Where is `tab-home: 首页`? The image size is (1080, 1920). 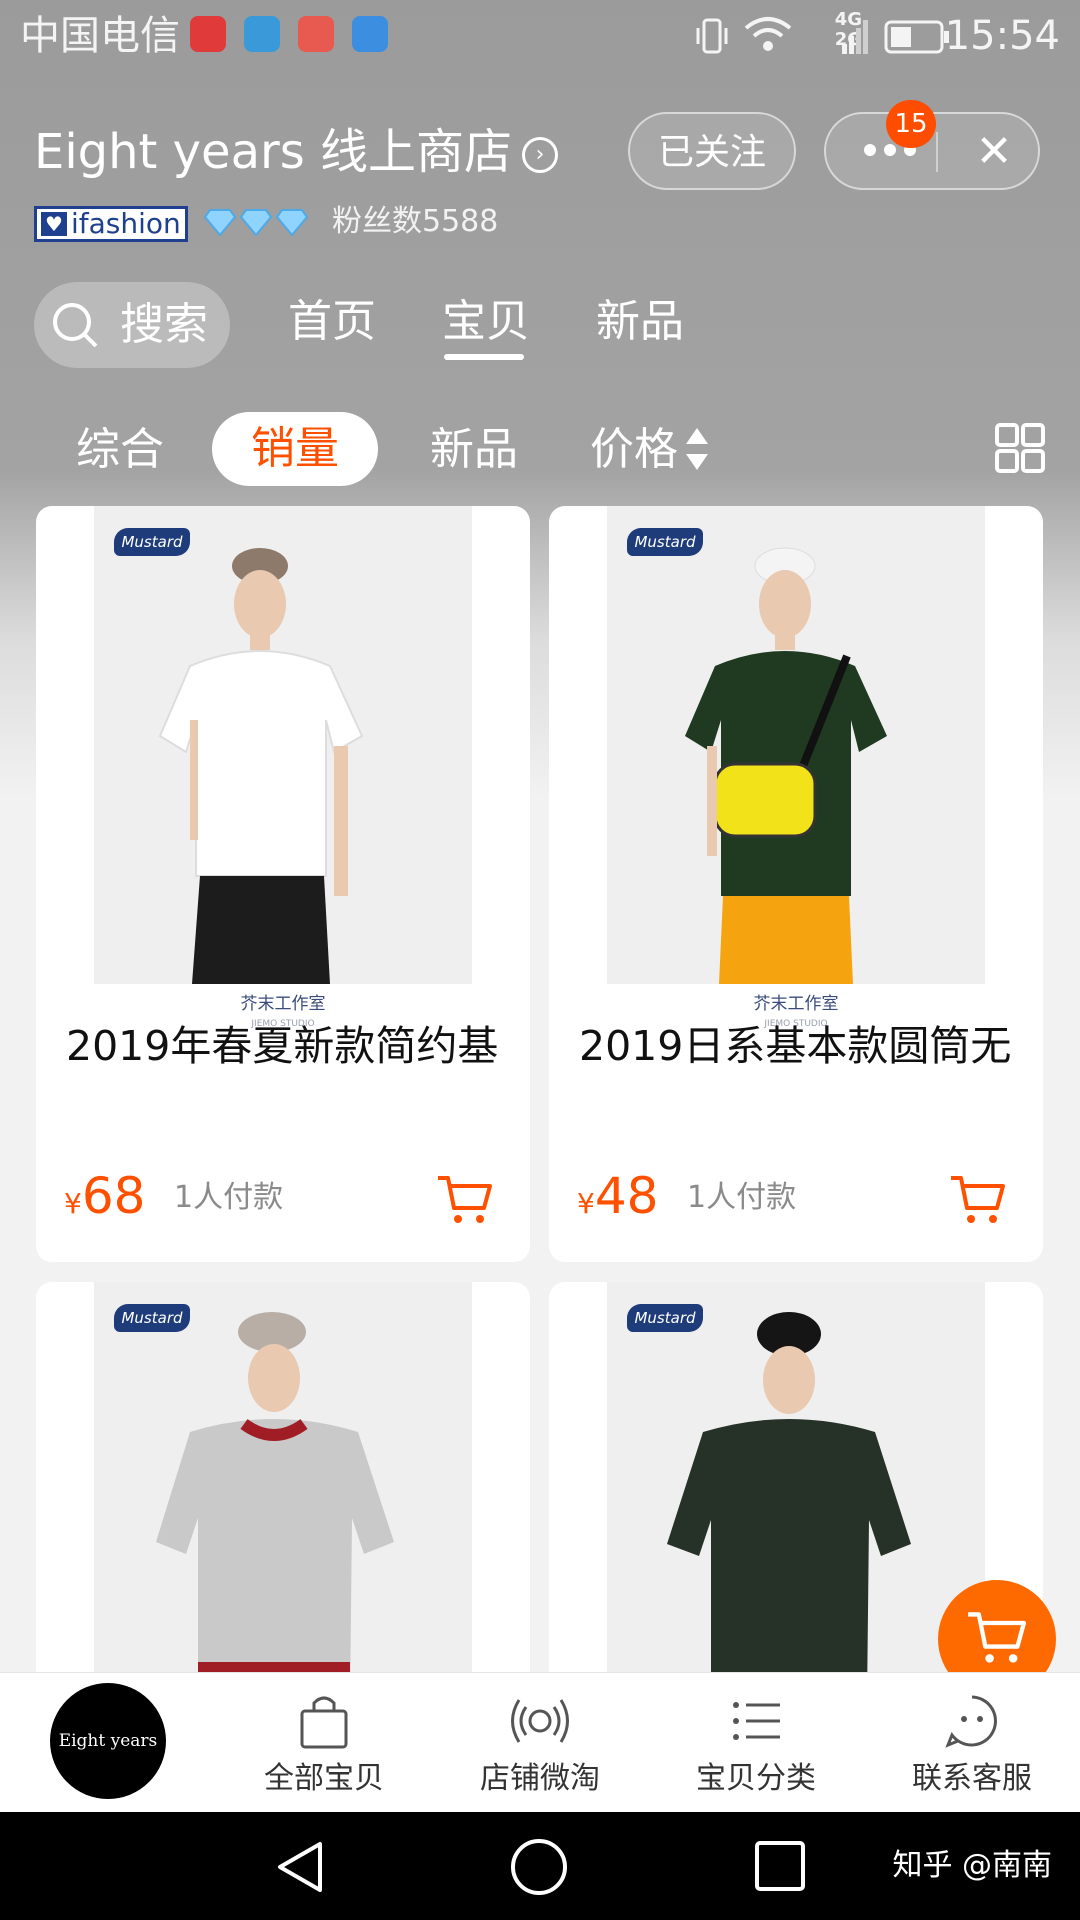 tab-home: 首页 is located at coordinates (332, 322).